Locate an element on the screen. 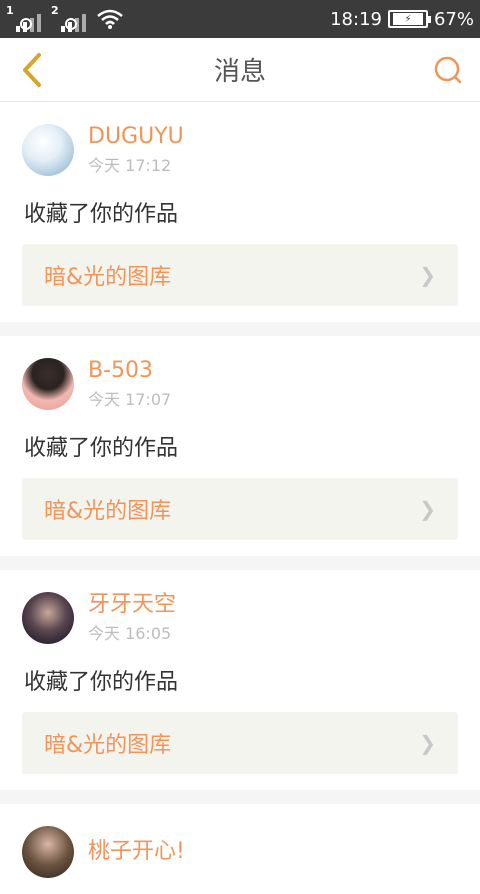 This screenshot has height=894, width=480. search-button is located at coordinates (448, 70).